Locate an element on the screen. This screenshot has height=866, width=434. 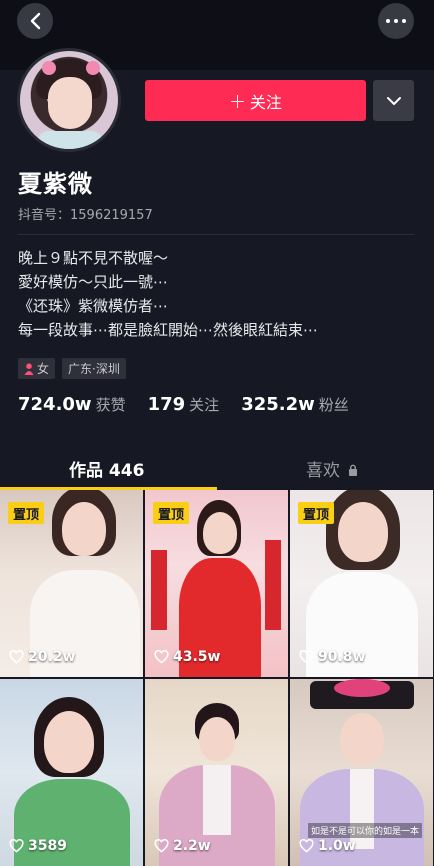
bio-line: 晚上９點不見不散喔～ is located at coordinates (93, 258).